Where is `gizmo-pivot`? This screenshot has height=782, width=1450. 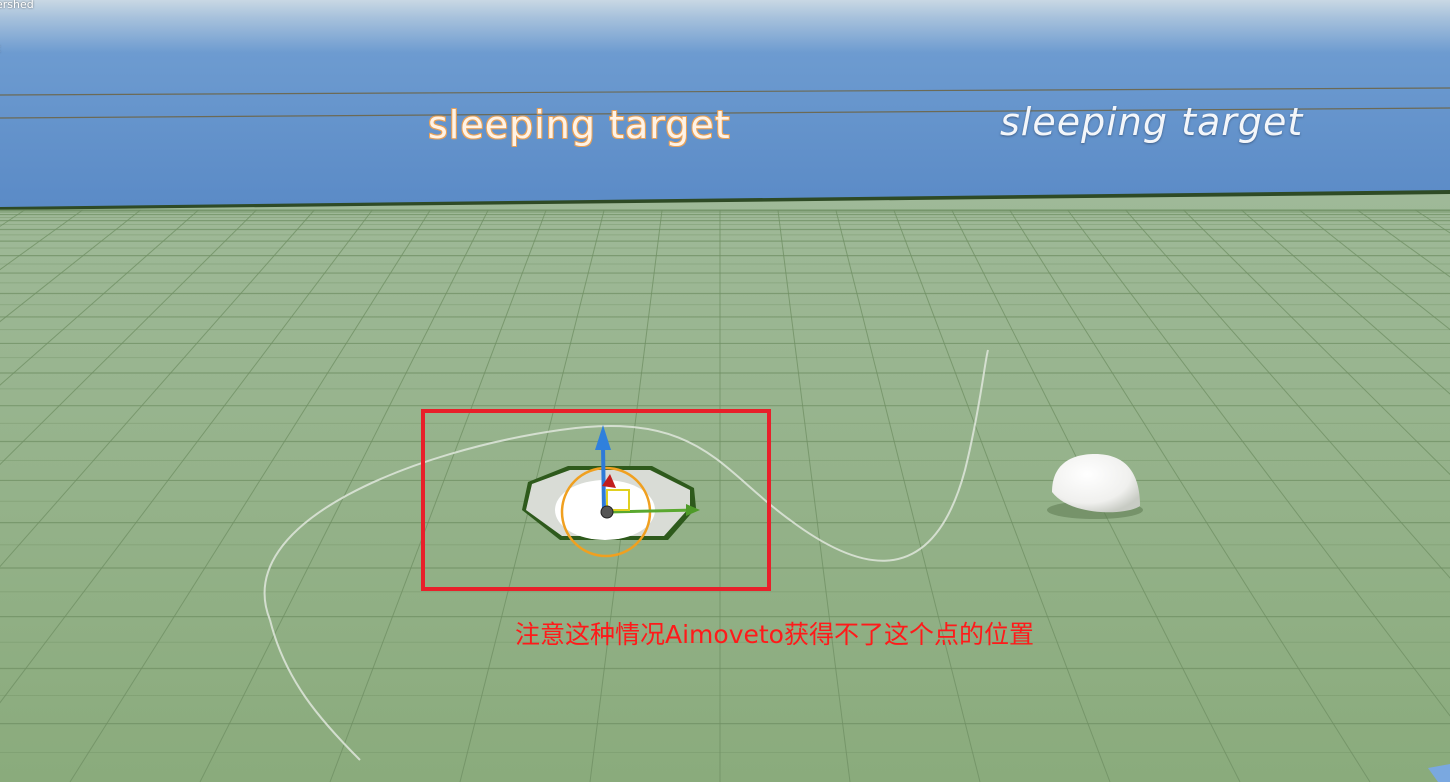
gizmo-pivot is located at coordinates (607, 512).